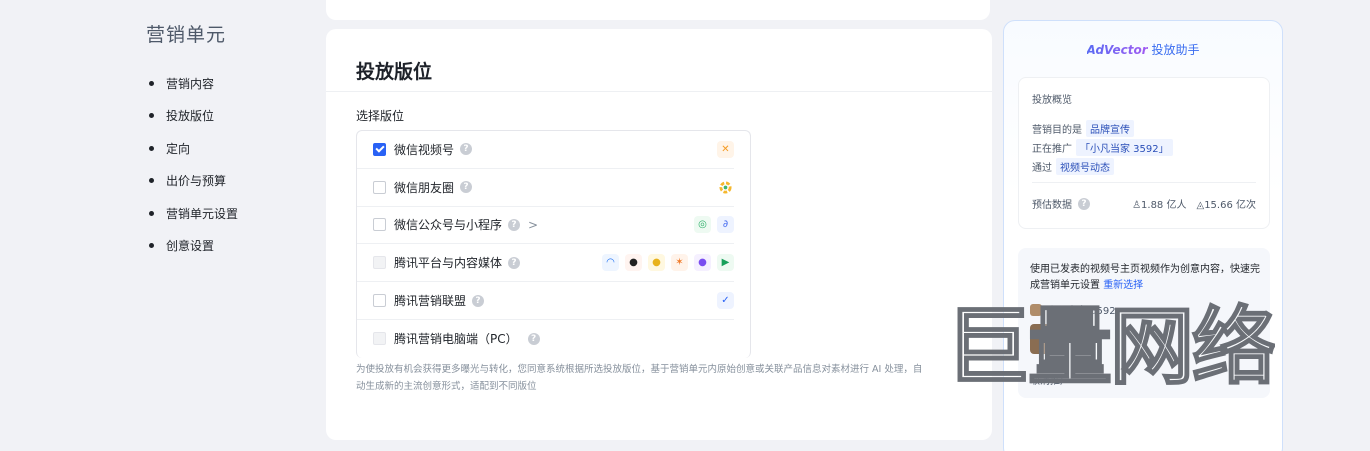 This screenshot has height=451, width=1370. Describe the element at coordinates (202, 213) in the screenshot. I see `nav-item-label: 营销单元设置` at that location.